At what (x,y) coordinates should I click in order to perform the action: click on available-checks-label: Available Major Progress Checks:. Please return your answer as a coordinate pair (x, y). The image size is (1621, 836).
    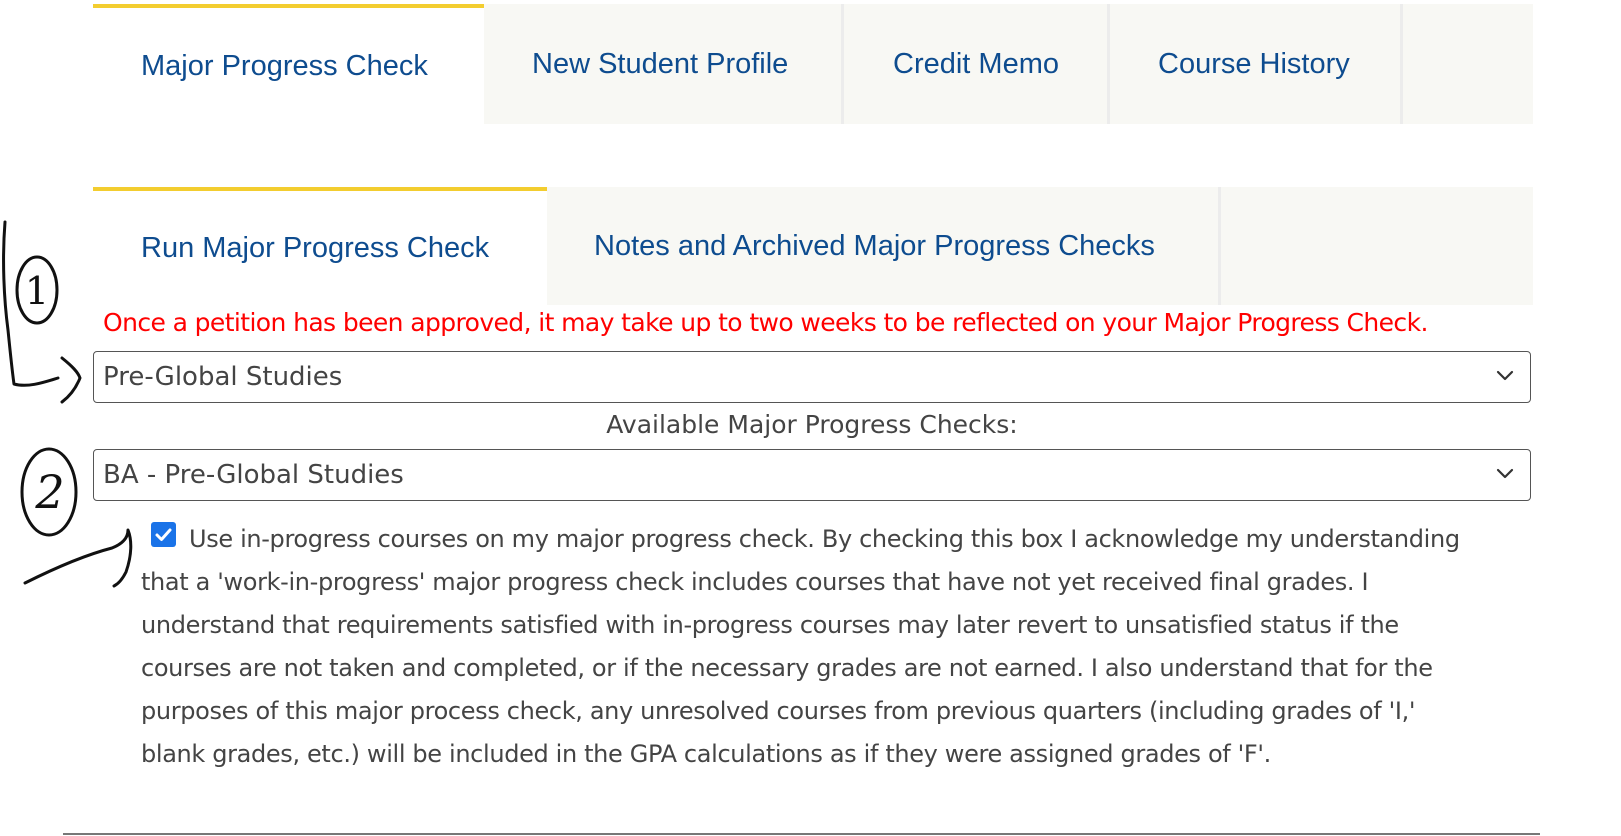
    Looking at the image, I should click on (812, 424).